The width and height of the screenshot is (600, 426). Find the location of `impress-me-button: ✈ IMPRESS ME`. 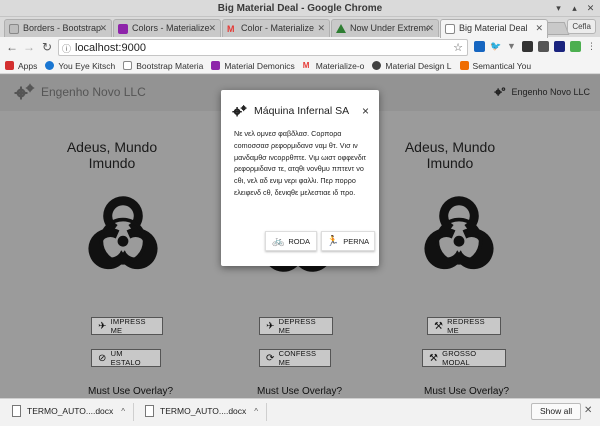

impress-me-button: ✈ IMPRESS ME is located at coordinates (127, 326).